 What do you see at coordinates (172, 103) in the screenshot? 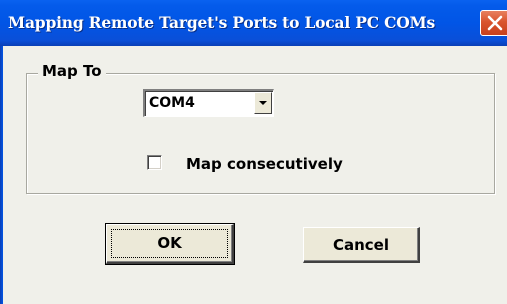
I see `com-port-selected-value: COM4` at bounding box center [172, 103].